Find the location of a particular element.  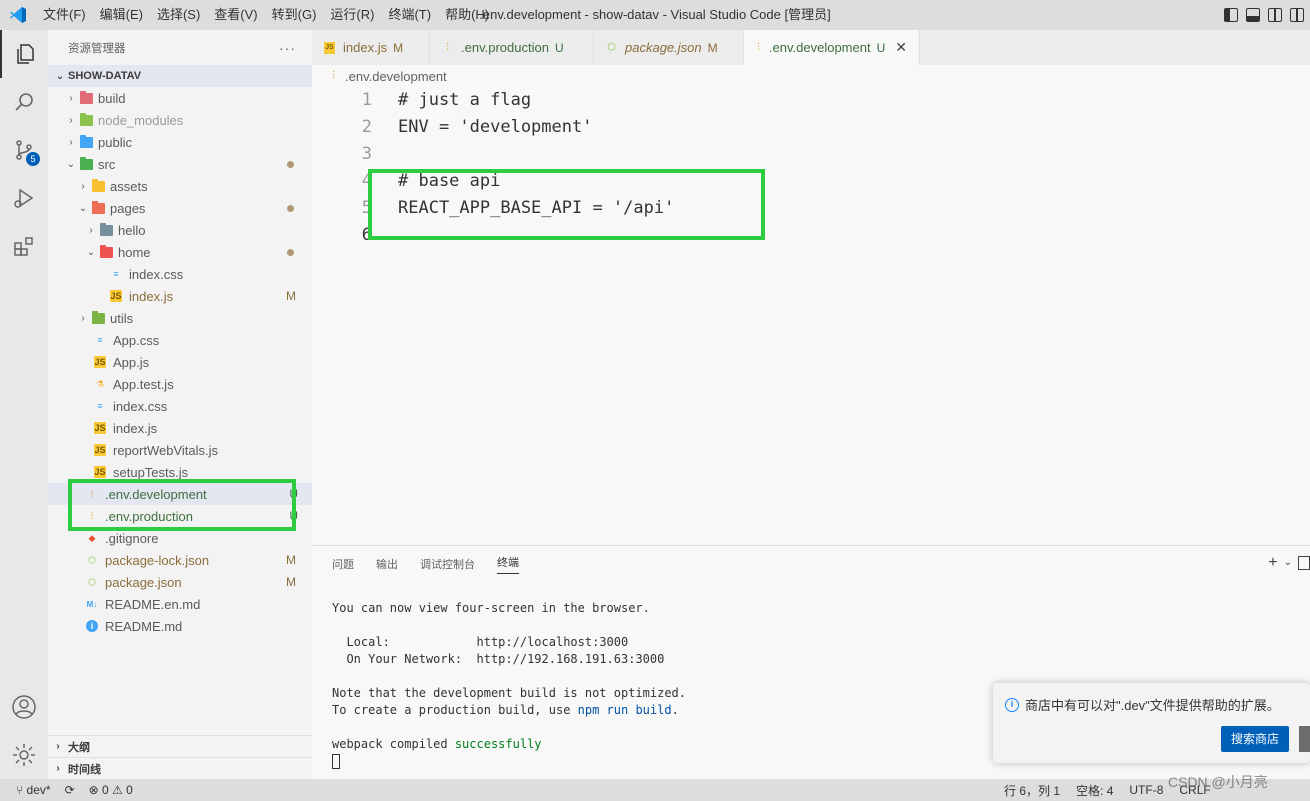

tab-env-production: ⫶ .env.production U is located at coordinates (512, 47).